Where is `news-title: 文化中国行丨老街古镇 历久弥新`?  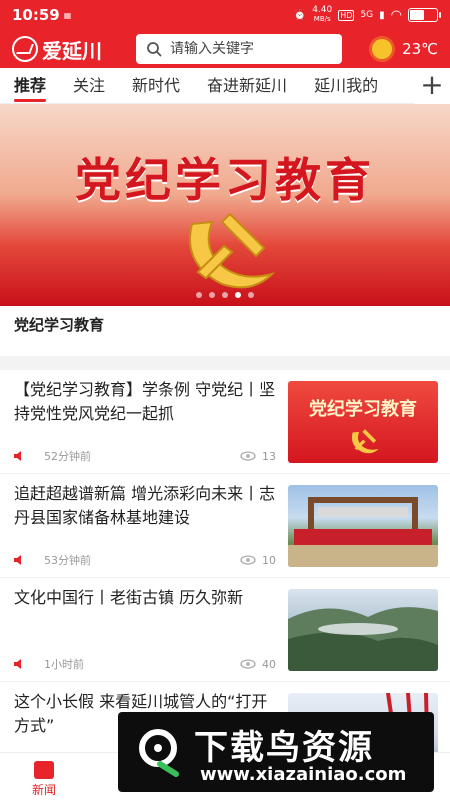 news-title: 文化中国行丨老街古镇 历久弥新 is located at coordinates (129, 597).